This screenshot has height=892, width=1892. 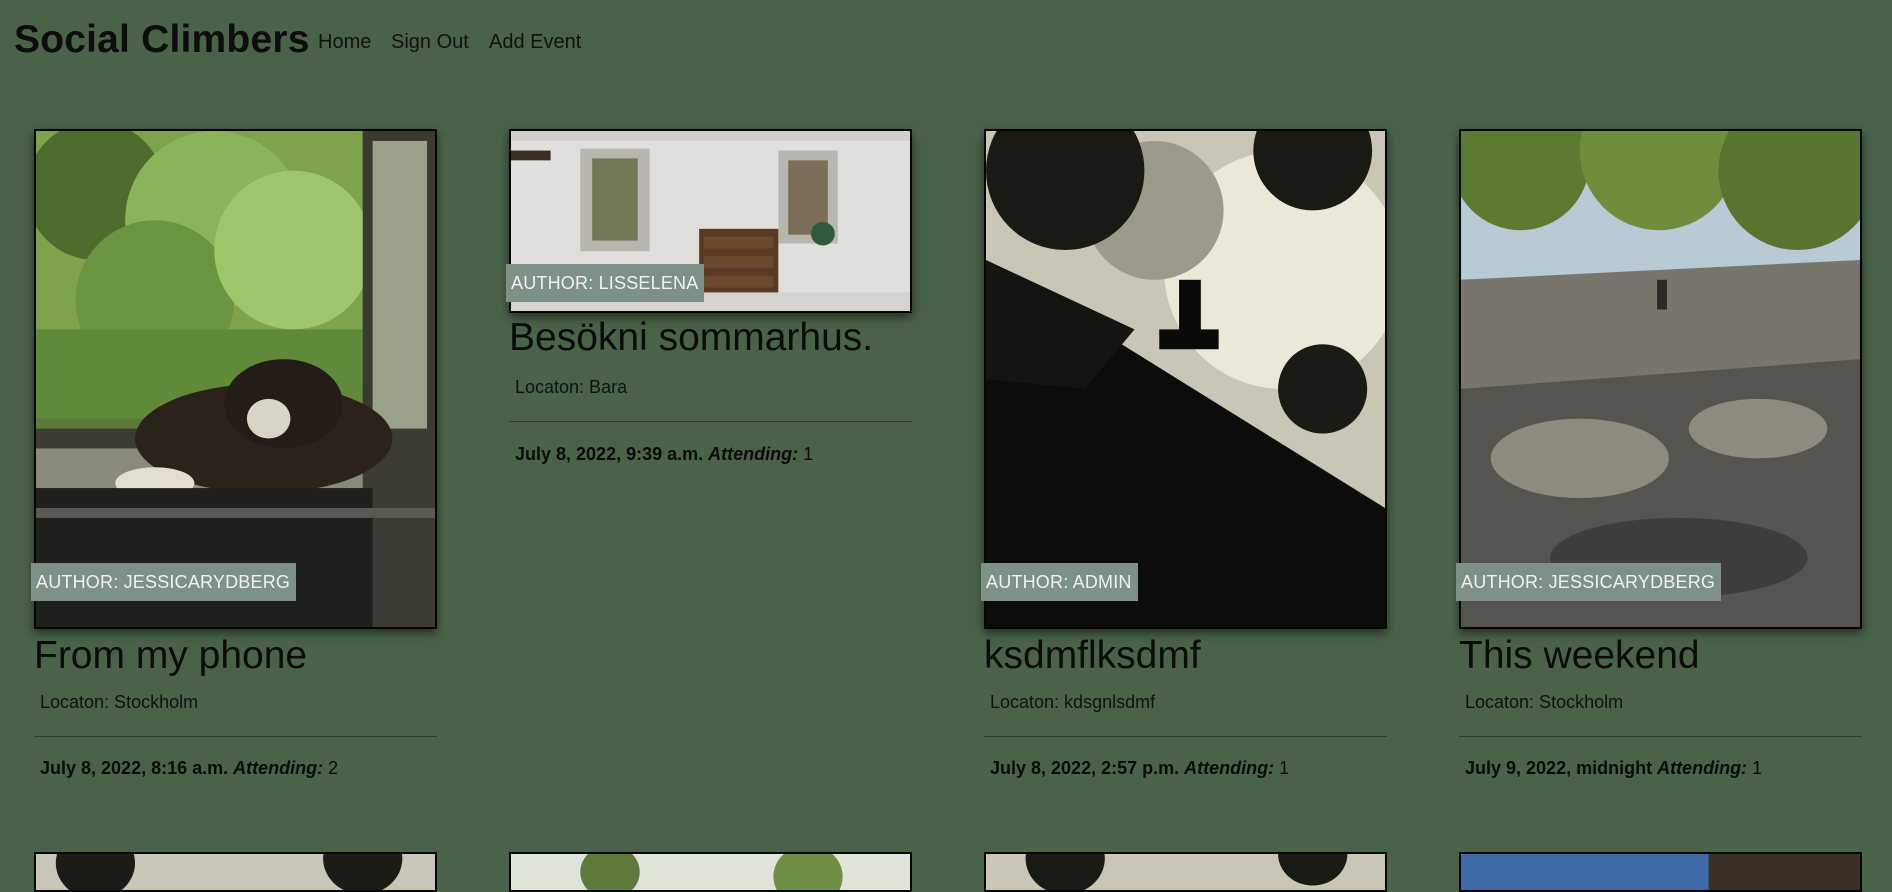 I want to click on nav-home-link: Home, so click(x=344, y=42).